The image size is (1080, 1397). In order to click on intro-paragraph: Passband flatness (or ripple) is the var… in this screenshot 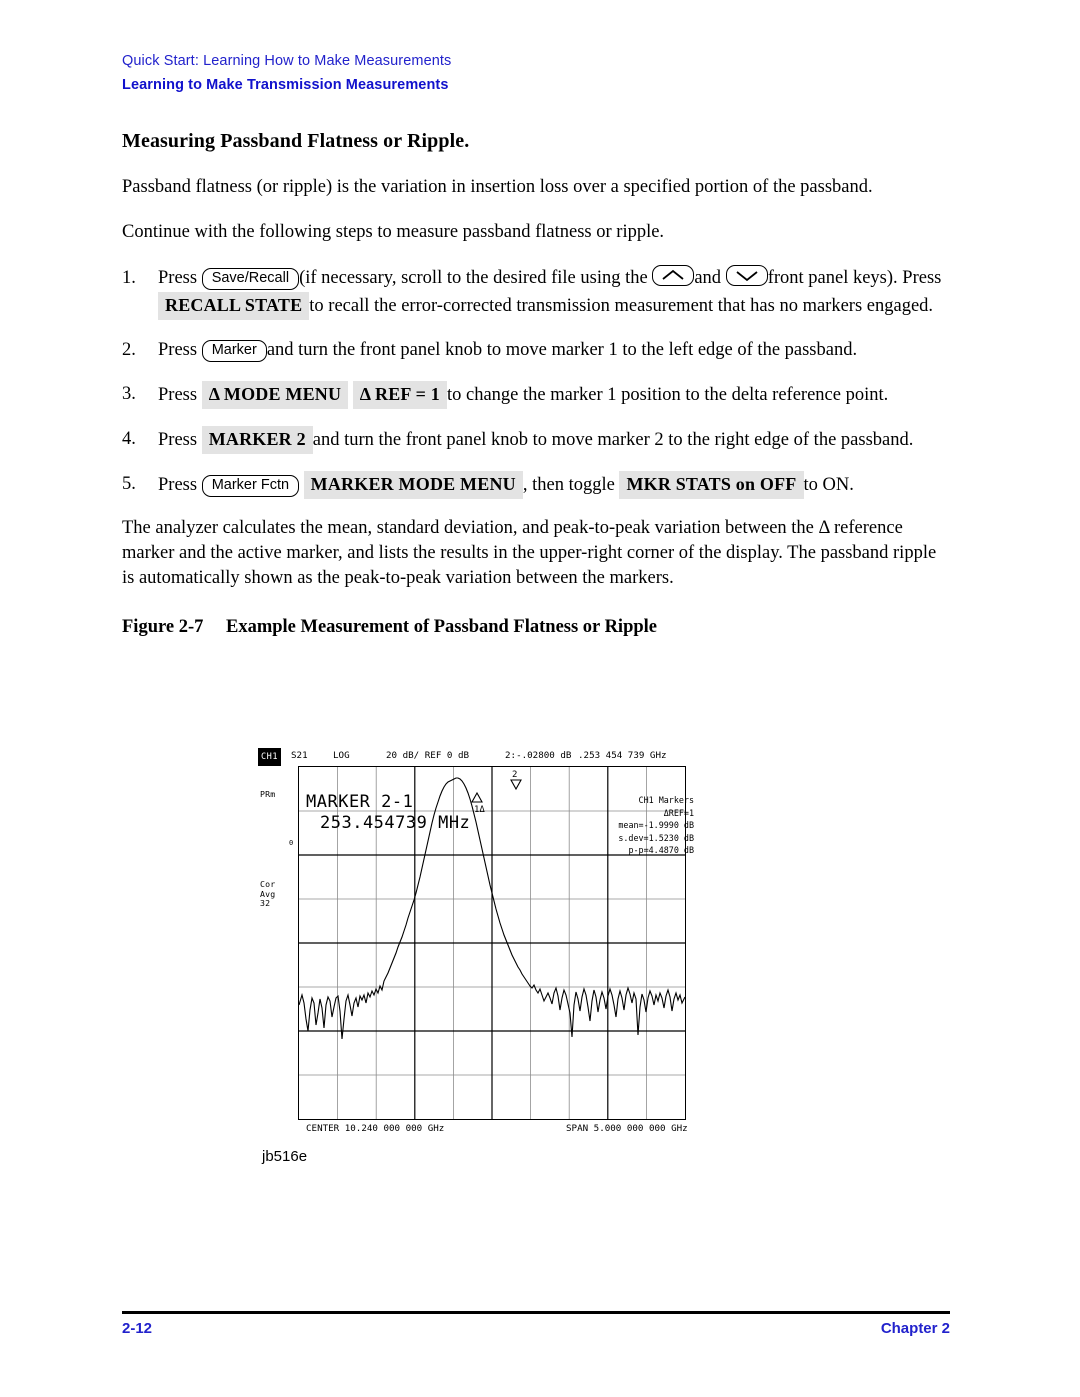, I will do `click(497, 187)`.